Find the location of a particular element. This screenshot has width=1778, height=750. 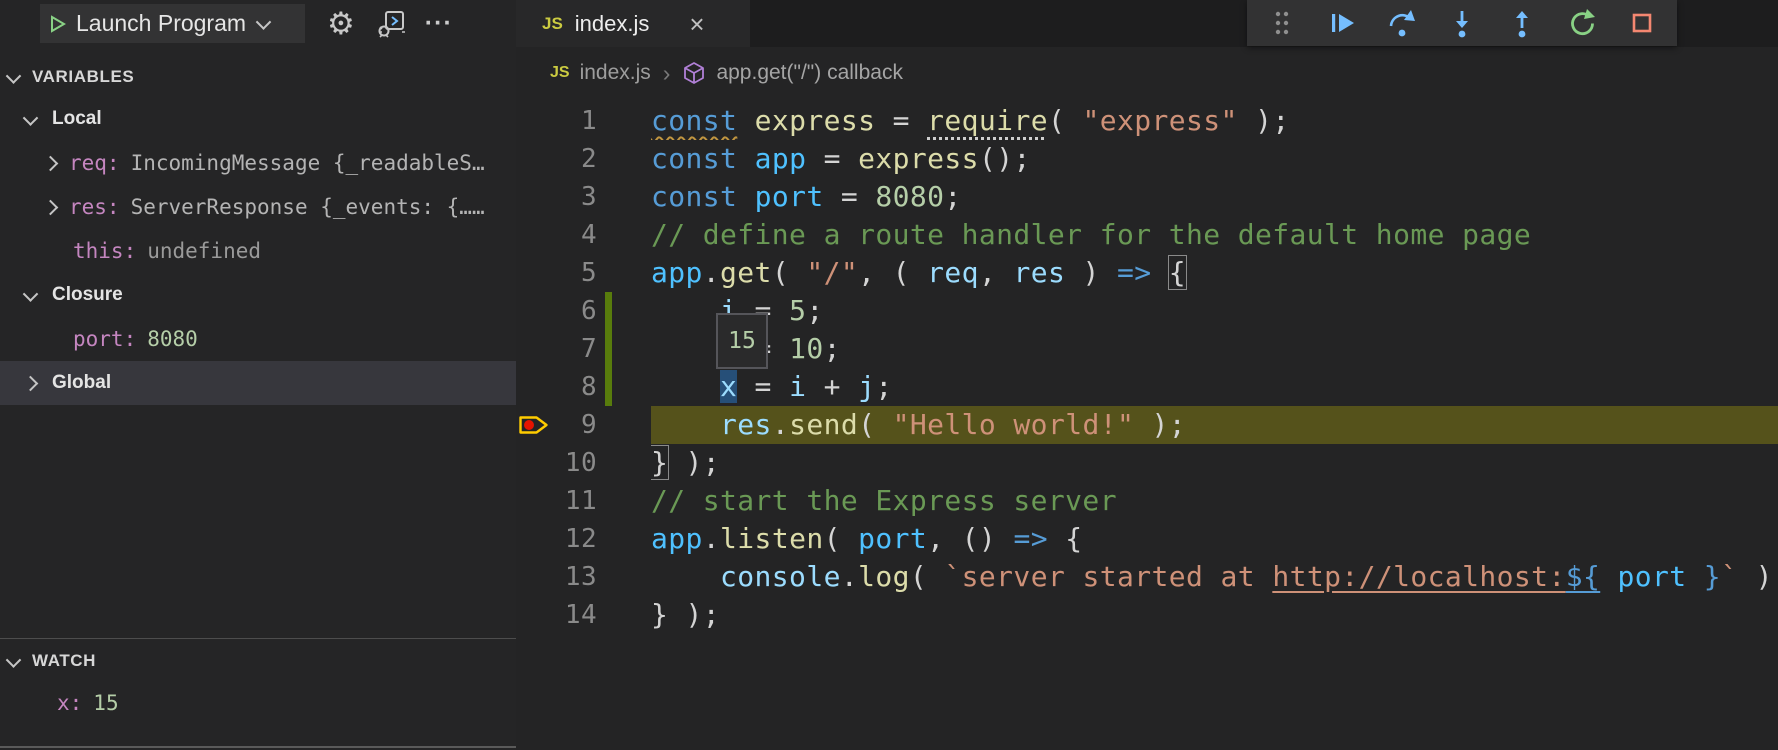

code-line: 9 res.send( "Hello world!" ); is located at coordinates (1147, 425).